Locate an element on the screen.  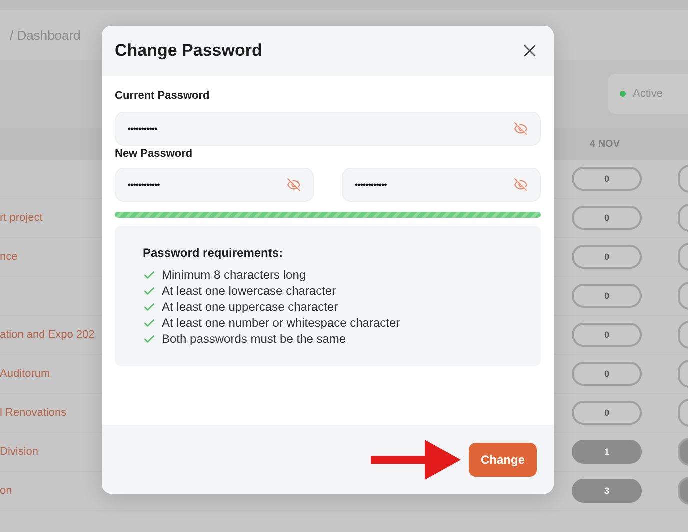
requirement-text: At least one number or whitespace character is located at coordinates (281, 323).